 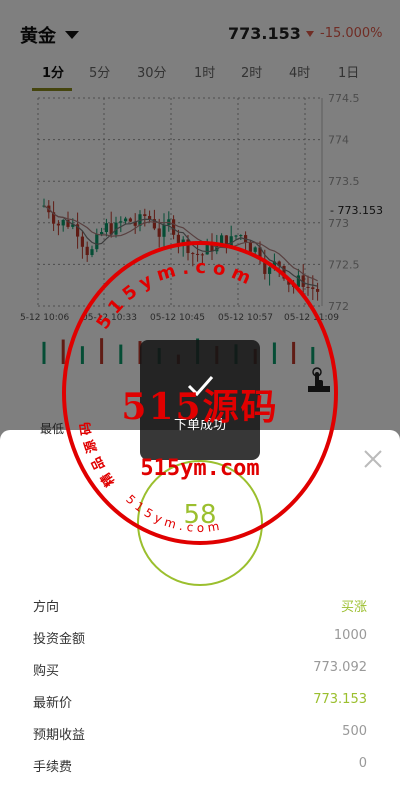 I want to click on fee-value: 0, so click(x=362, y=763).